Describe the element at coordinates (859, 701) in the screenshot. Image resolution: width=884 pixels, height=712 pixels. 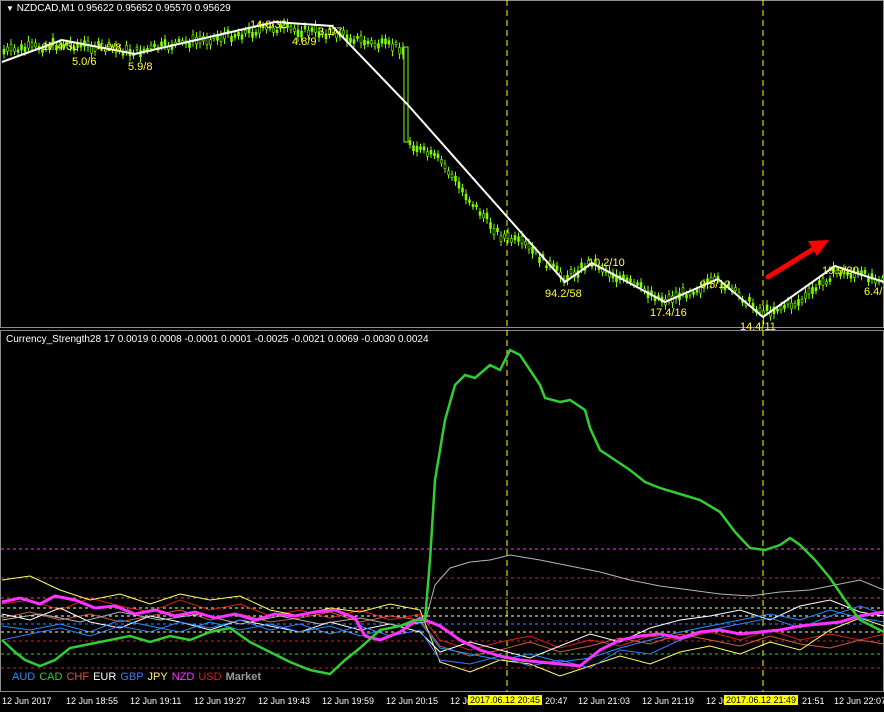
I see `time-tick: 12 Jun 22:07` at that location.